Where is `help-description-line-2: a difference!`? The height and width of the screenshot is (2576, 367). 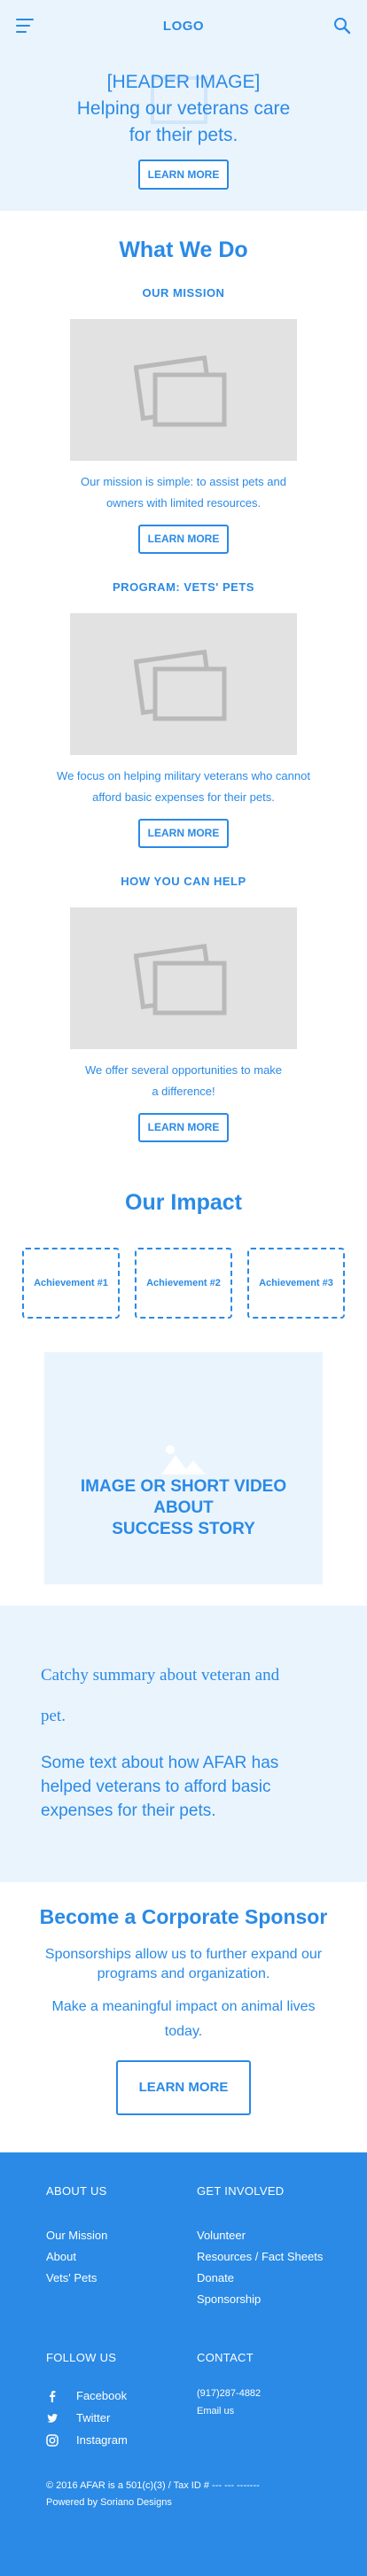 help-description-line-2: a difference! is located at coordinates (183, 1092).